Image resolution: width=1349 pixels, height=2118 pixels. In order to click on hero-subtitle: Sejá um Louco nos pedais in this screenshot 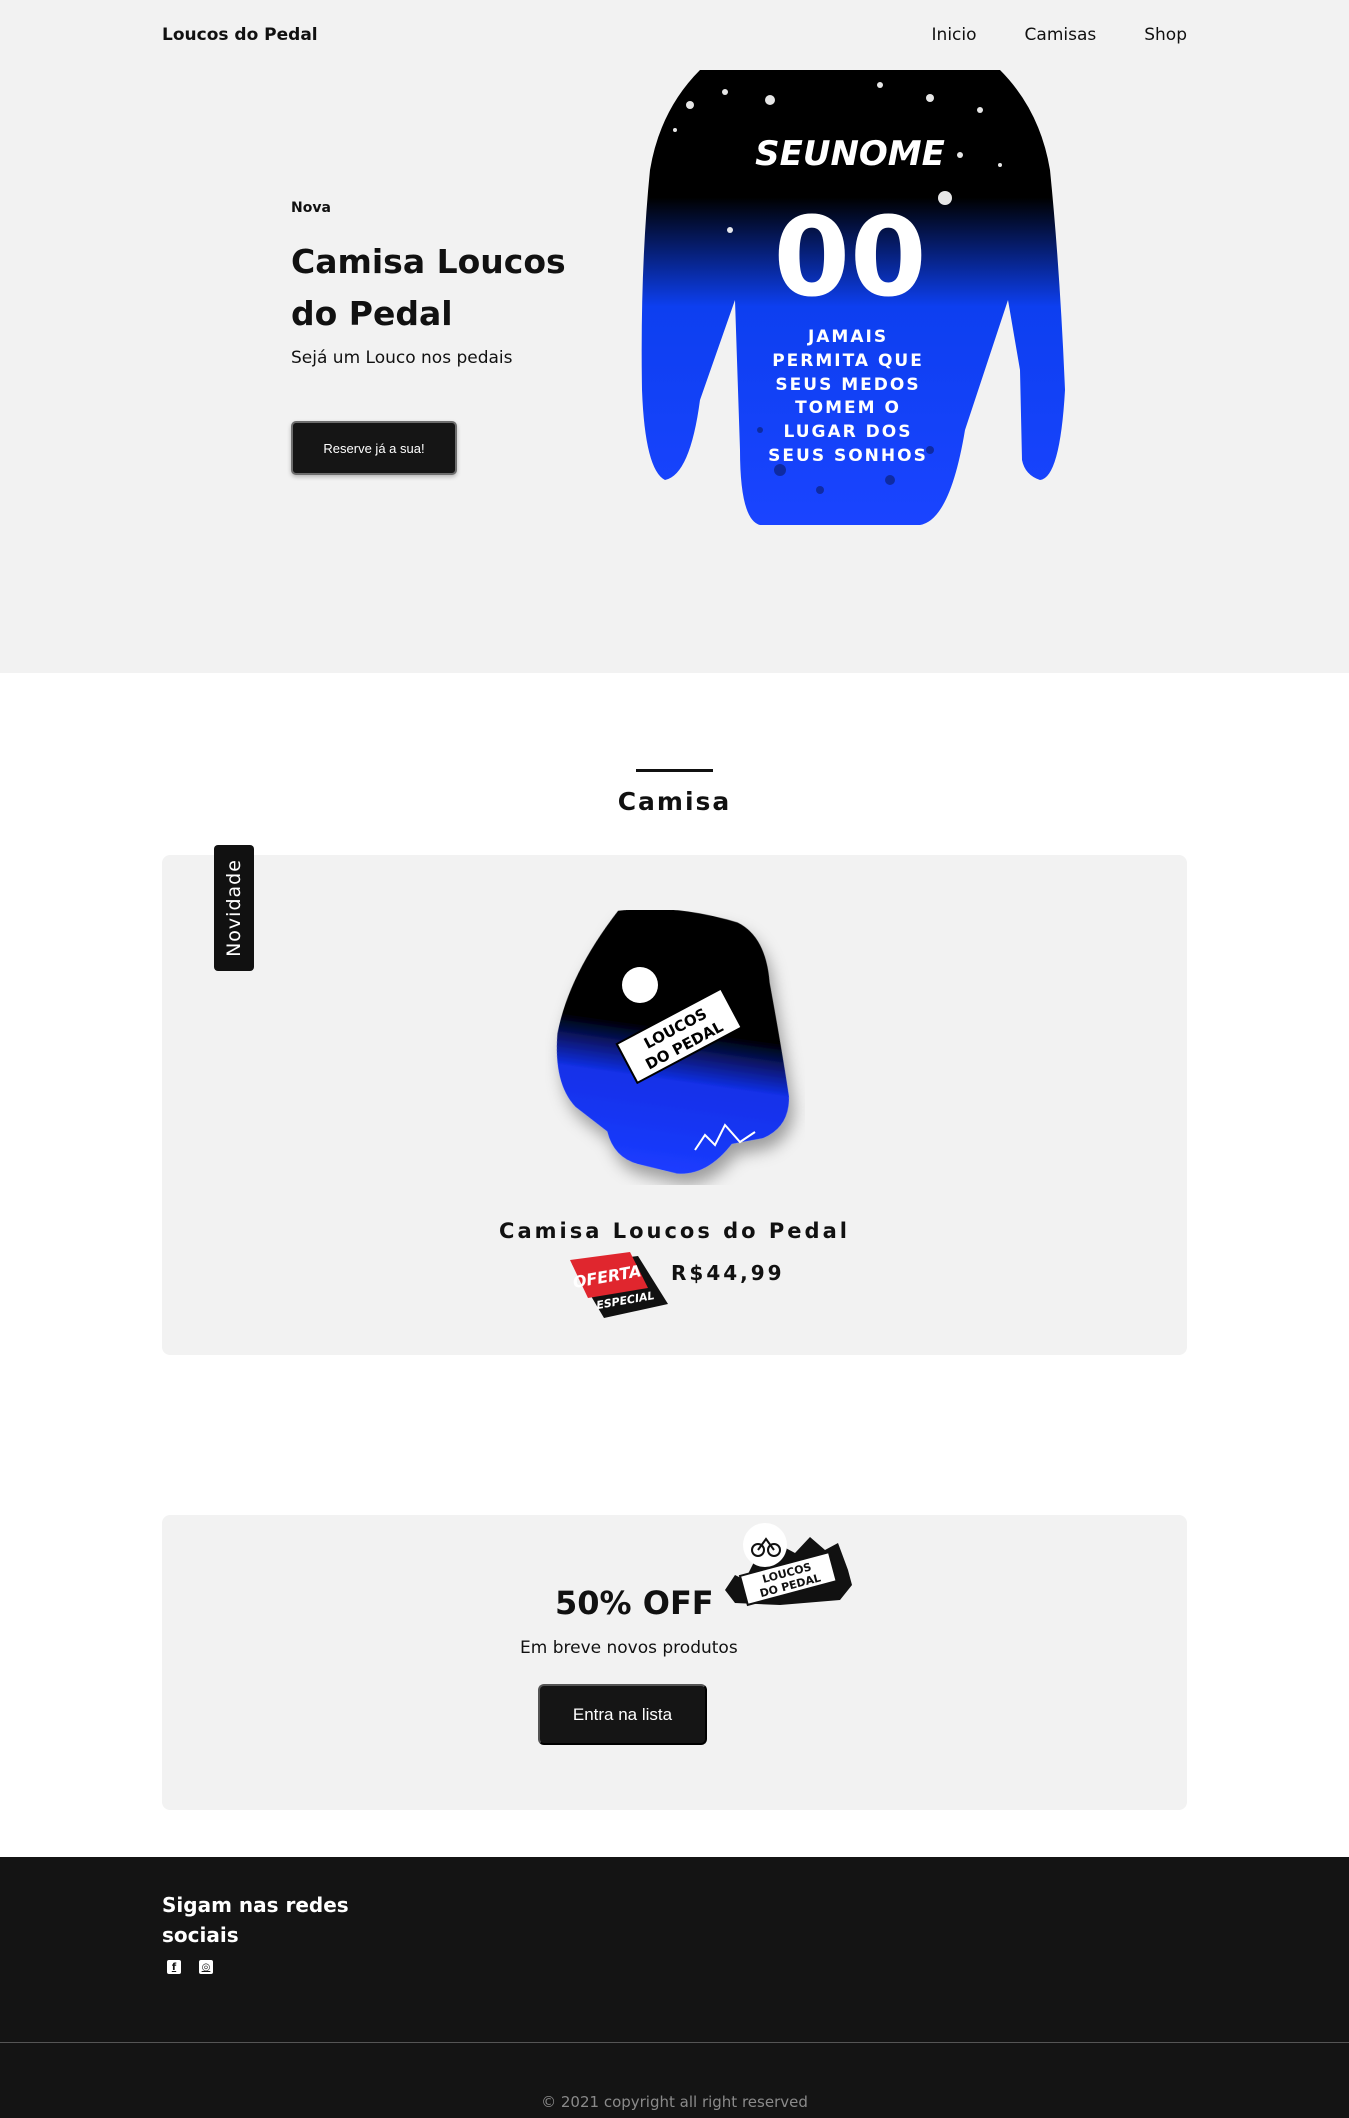, I will do `click(402, 358)`.